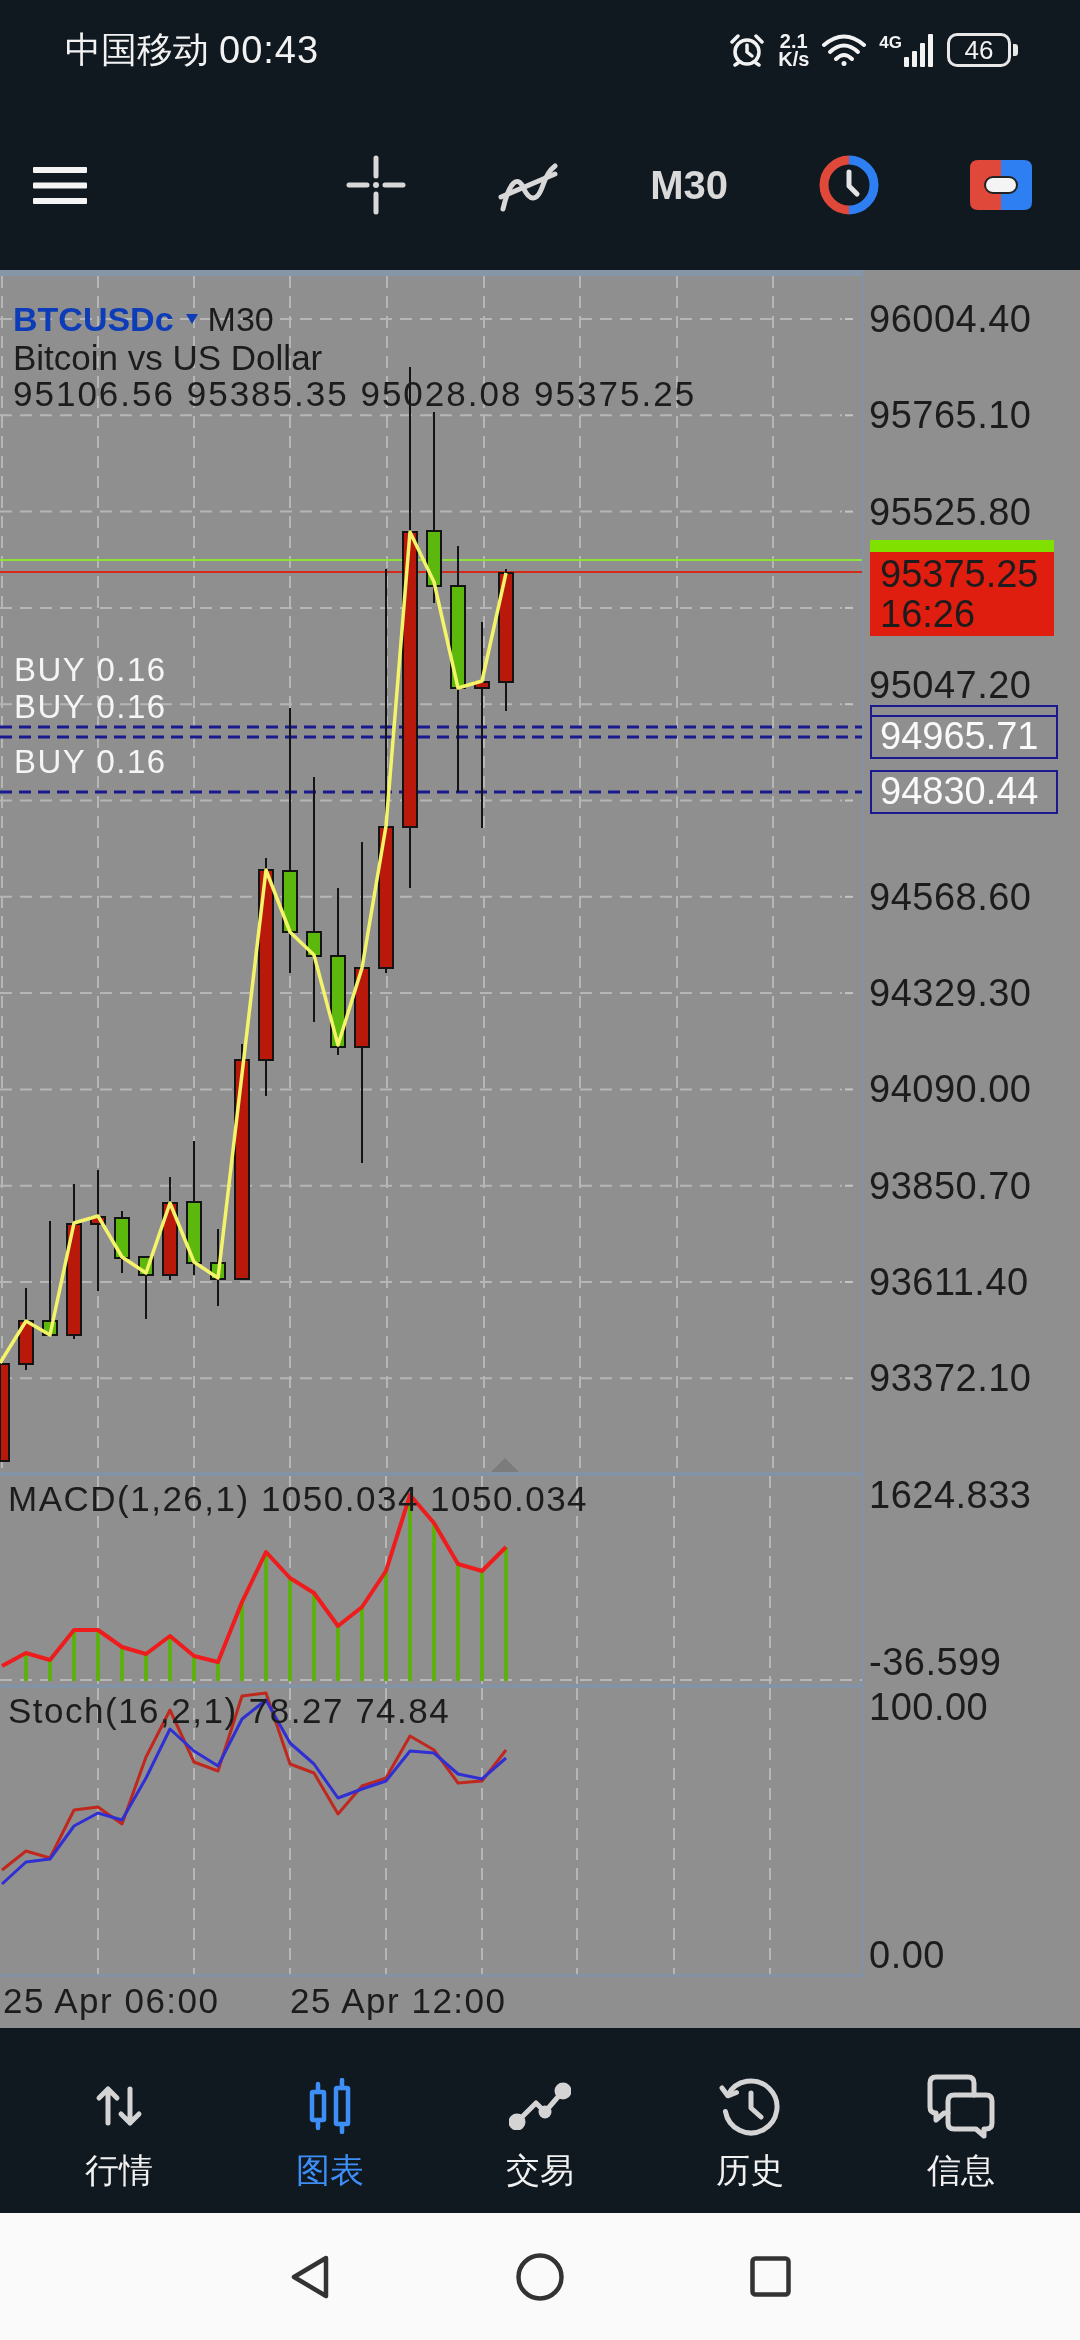  Describe the element at coordinates (60, 185) in the screenshot. I see `menu-icon` at that location.